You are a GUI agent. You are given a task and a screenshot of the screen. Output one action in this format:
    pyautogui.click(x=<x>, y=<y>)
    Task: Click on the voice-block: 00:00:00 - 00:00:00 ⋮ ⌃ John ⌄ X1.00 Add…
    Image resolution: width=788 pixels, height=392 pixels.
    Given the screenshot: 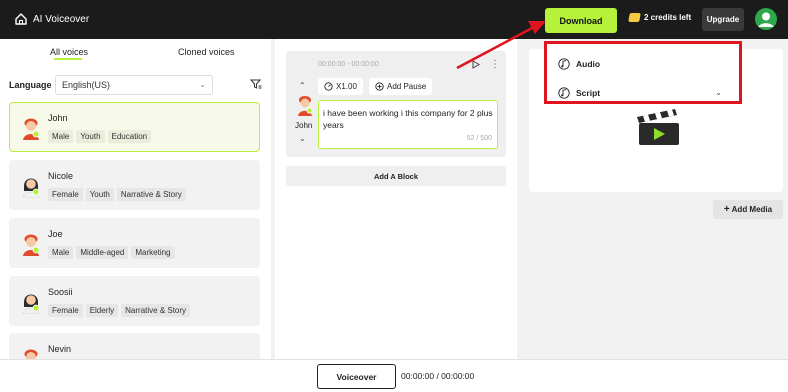 What is the action you would take?
    pyautogui.click(x=396, y=104)
    